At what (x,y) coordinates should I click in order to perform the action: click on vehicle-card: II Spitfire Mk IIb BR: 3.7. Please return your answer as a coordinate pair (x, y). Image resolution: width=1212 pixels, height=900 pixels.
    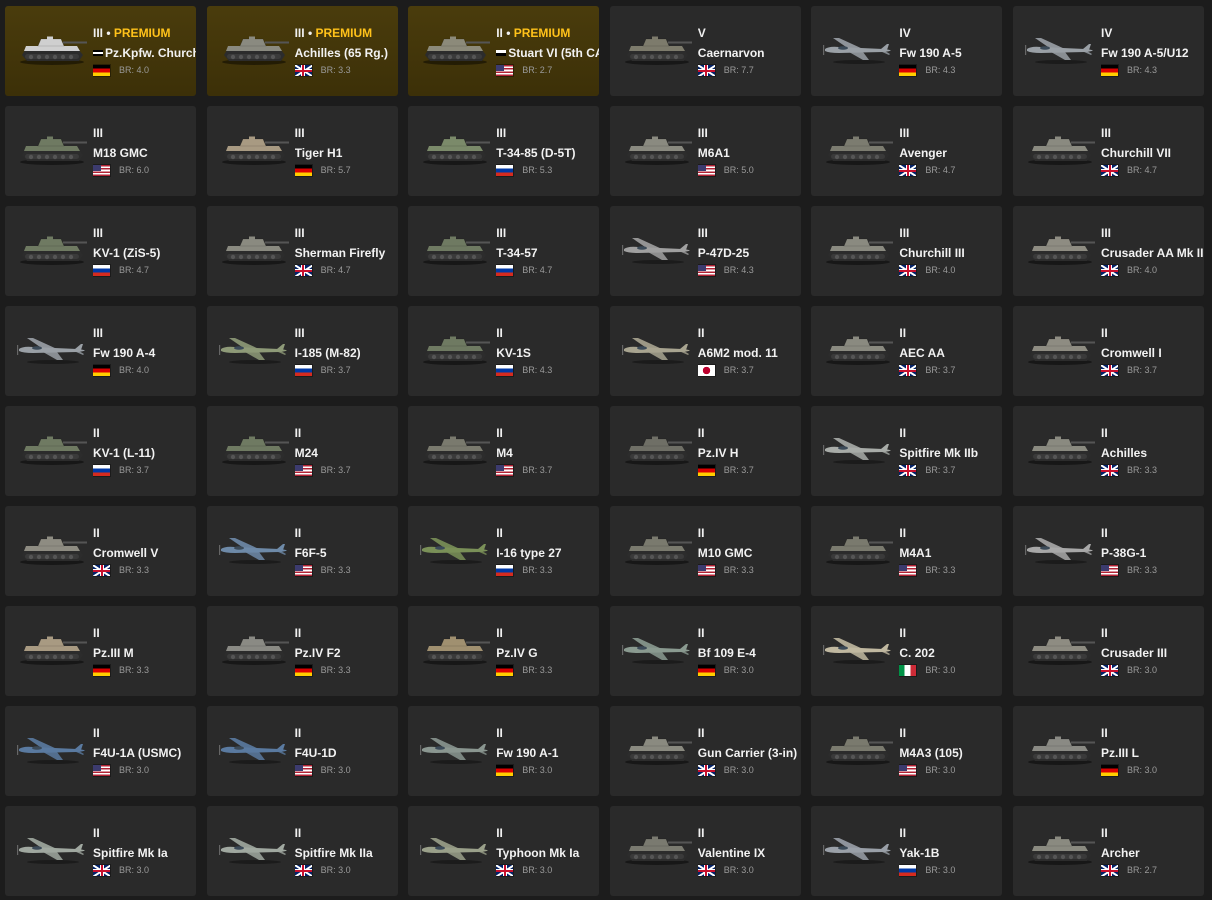
    Looking at the image, I should click on (907, 451).